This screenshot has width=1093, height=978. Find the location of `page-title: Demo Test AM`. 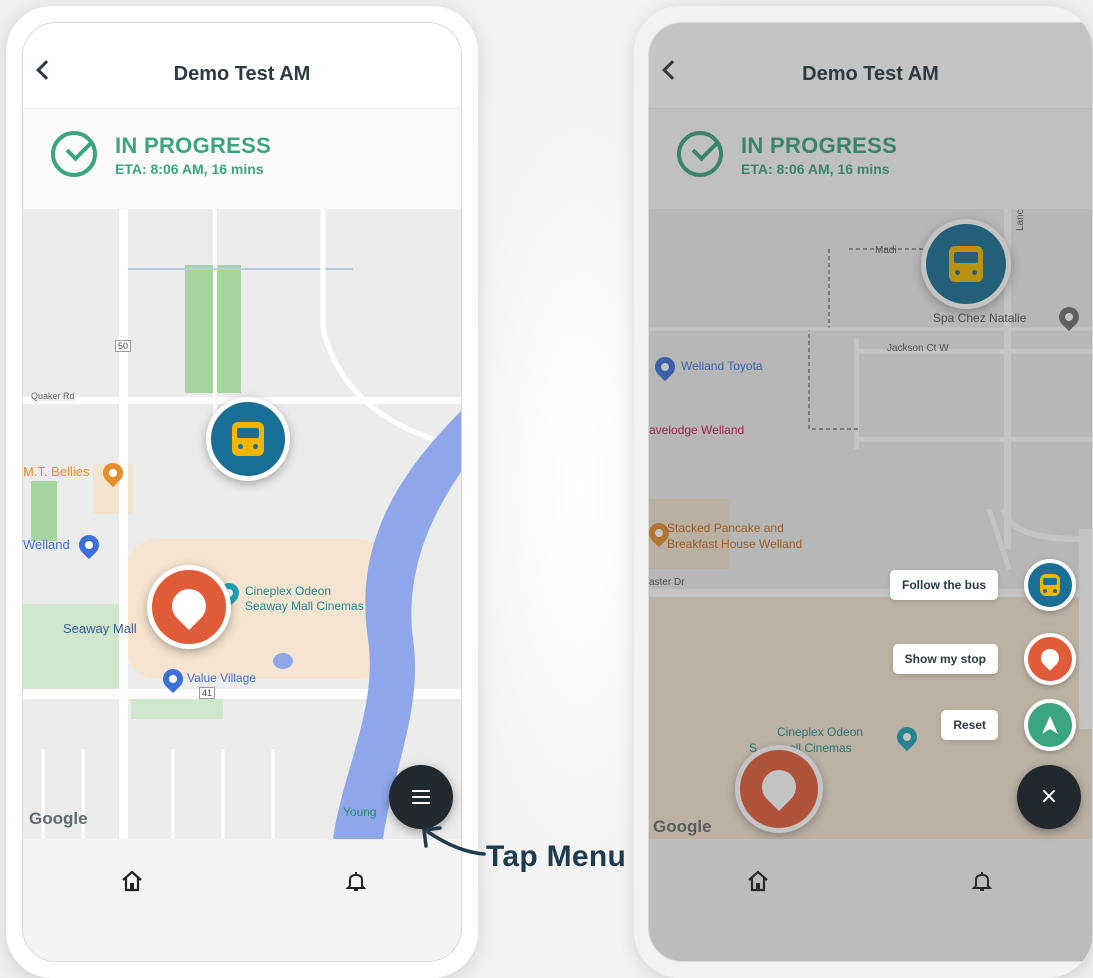

page-title: Demo Test AM is located at coordinates (242, 74).